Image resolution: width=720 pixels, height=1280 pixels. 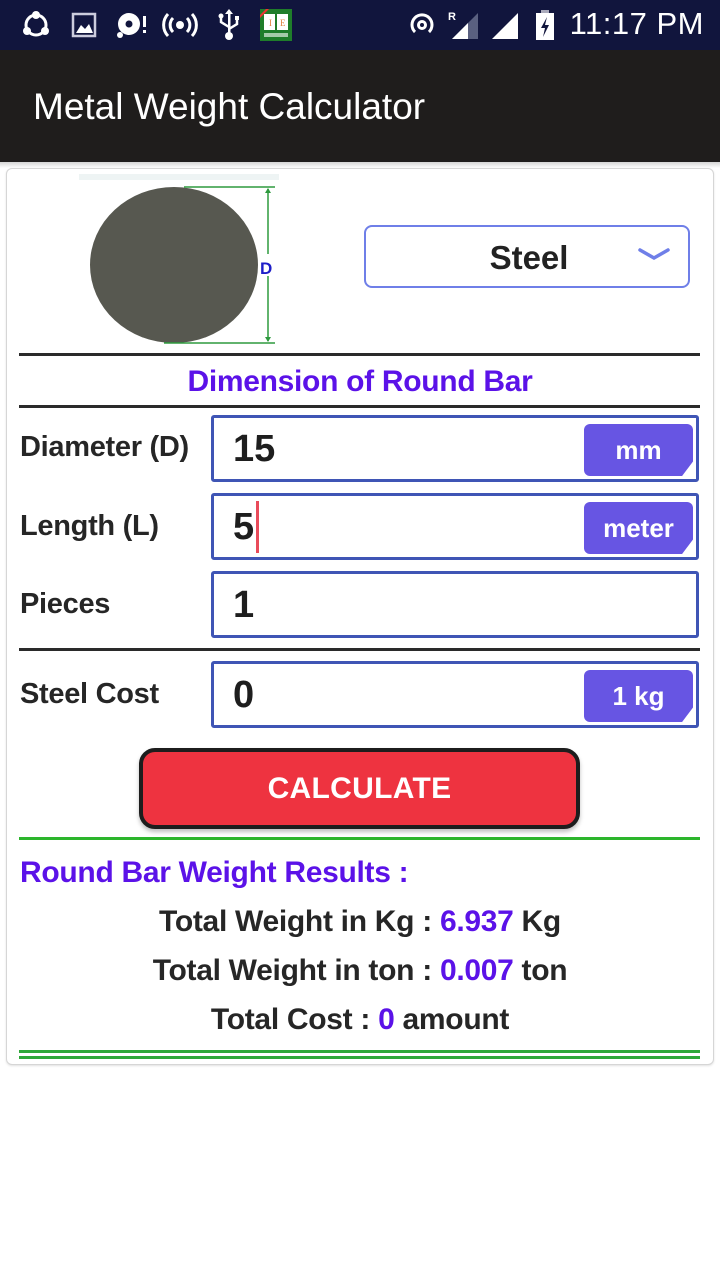 I want to click on app-title: Metal Weight Calculator, so click(x=229, y=106).